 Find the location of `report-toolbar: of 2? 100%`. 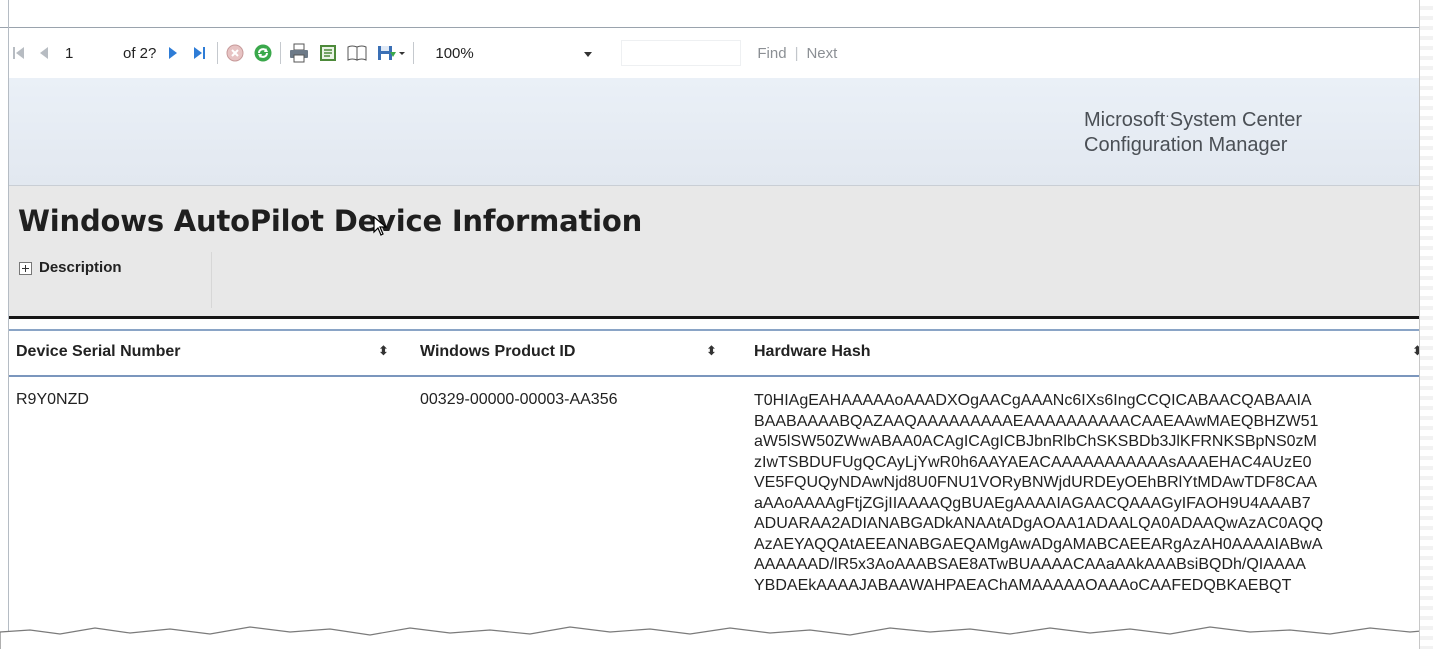

report-toolbar: of 2? 100% is located at coordinates (714, 53).